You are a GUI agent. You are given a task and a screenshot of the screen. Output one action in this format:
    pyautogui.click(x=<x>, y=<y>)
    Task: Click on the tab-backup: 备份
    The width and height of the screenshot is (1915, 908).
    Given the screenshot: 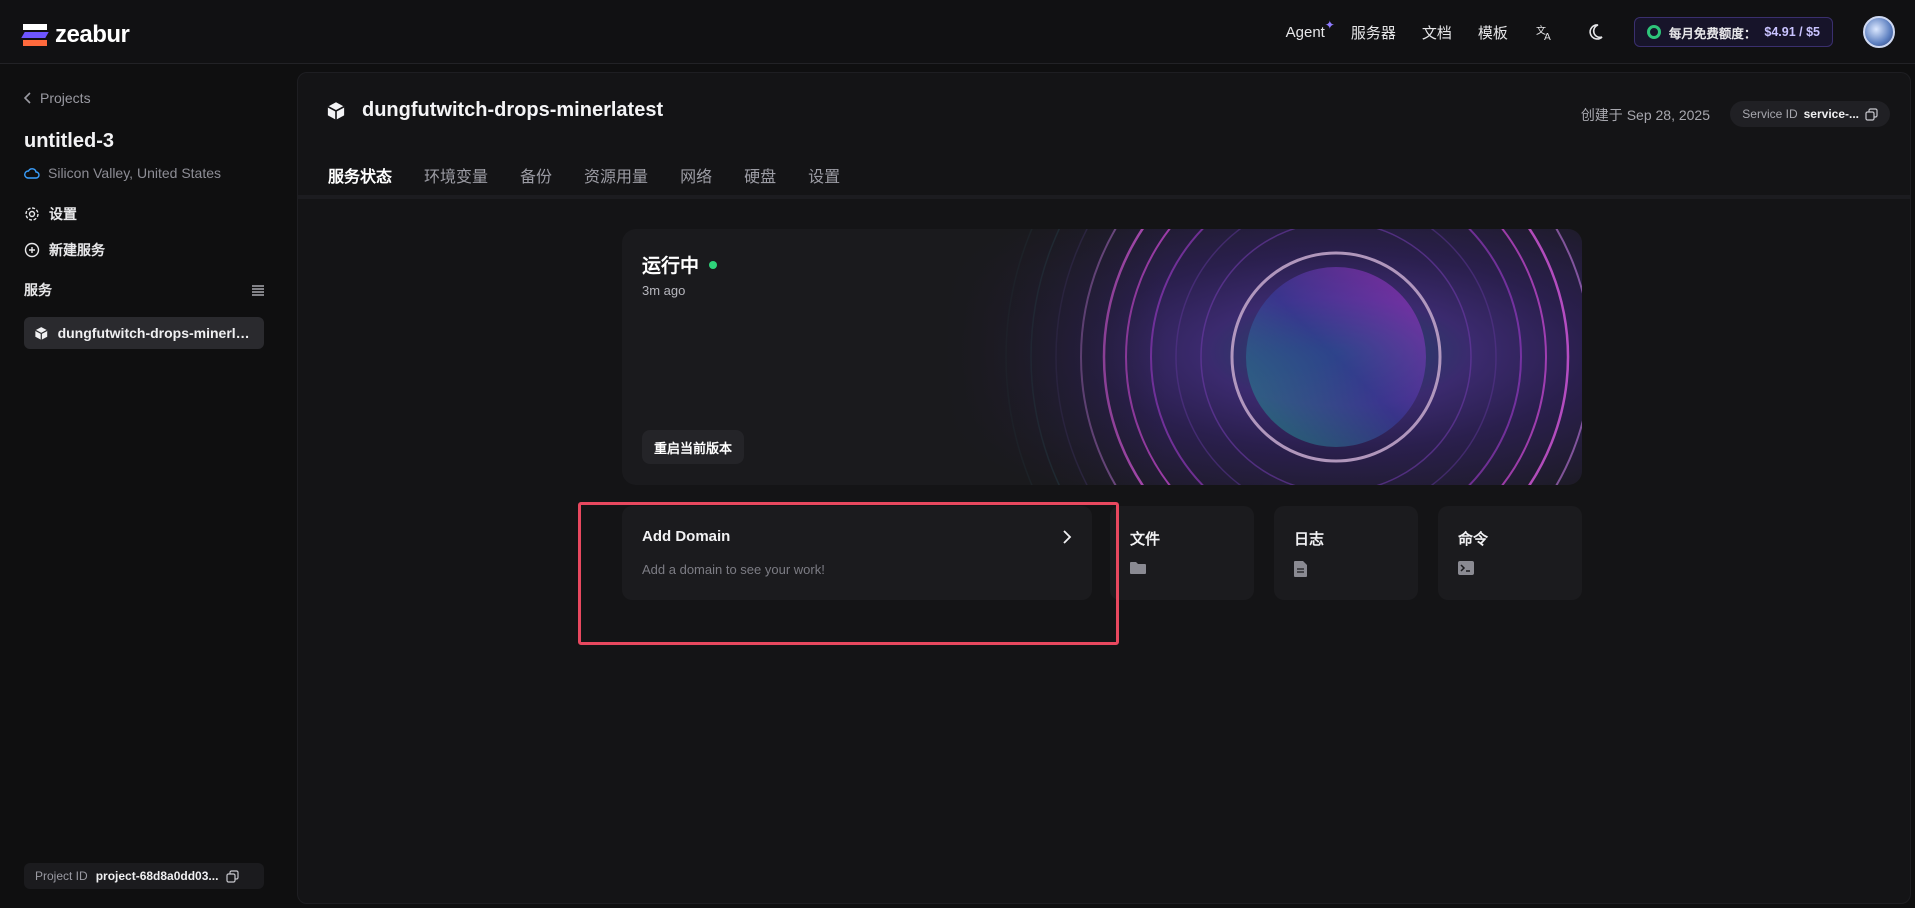 What is the action you would take?
    pyautogui.click(x=536, y=175)
    